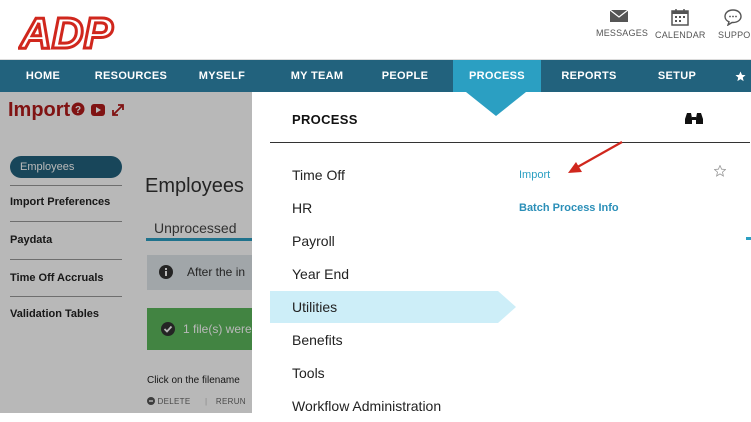  What do you see at coordinates (589, 76) in the screenshot?
I see `nav-reports: REPORTS` at bounding box center [589, 76].